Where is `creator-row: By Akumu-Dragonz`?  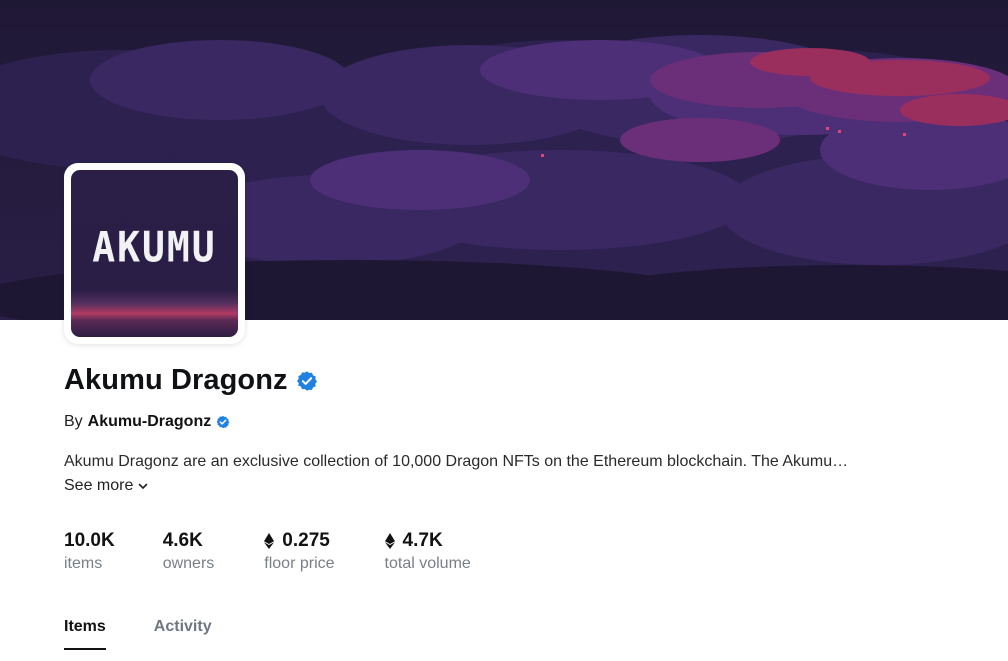 creator-row: By Akumu-Dragonz is located at coordinates (147, 422).